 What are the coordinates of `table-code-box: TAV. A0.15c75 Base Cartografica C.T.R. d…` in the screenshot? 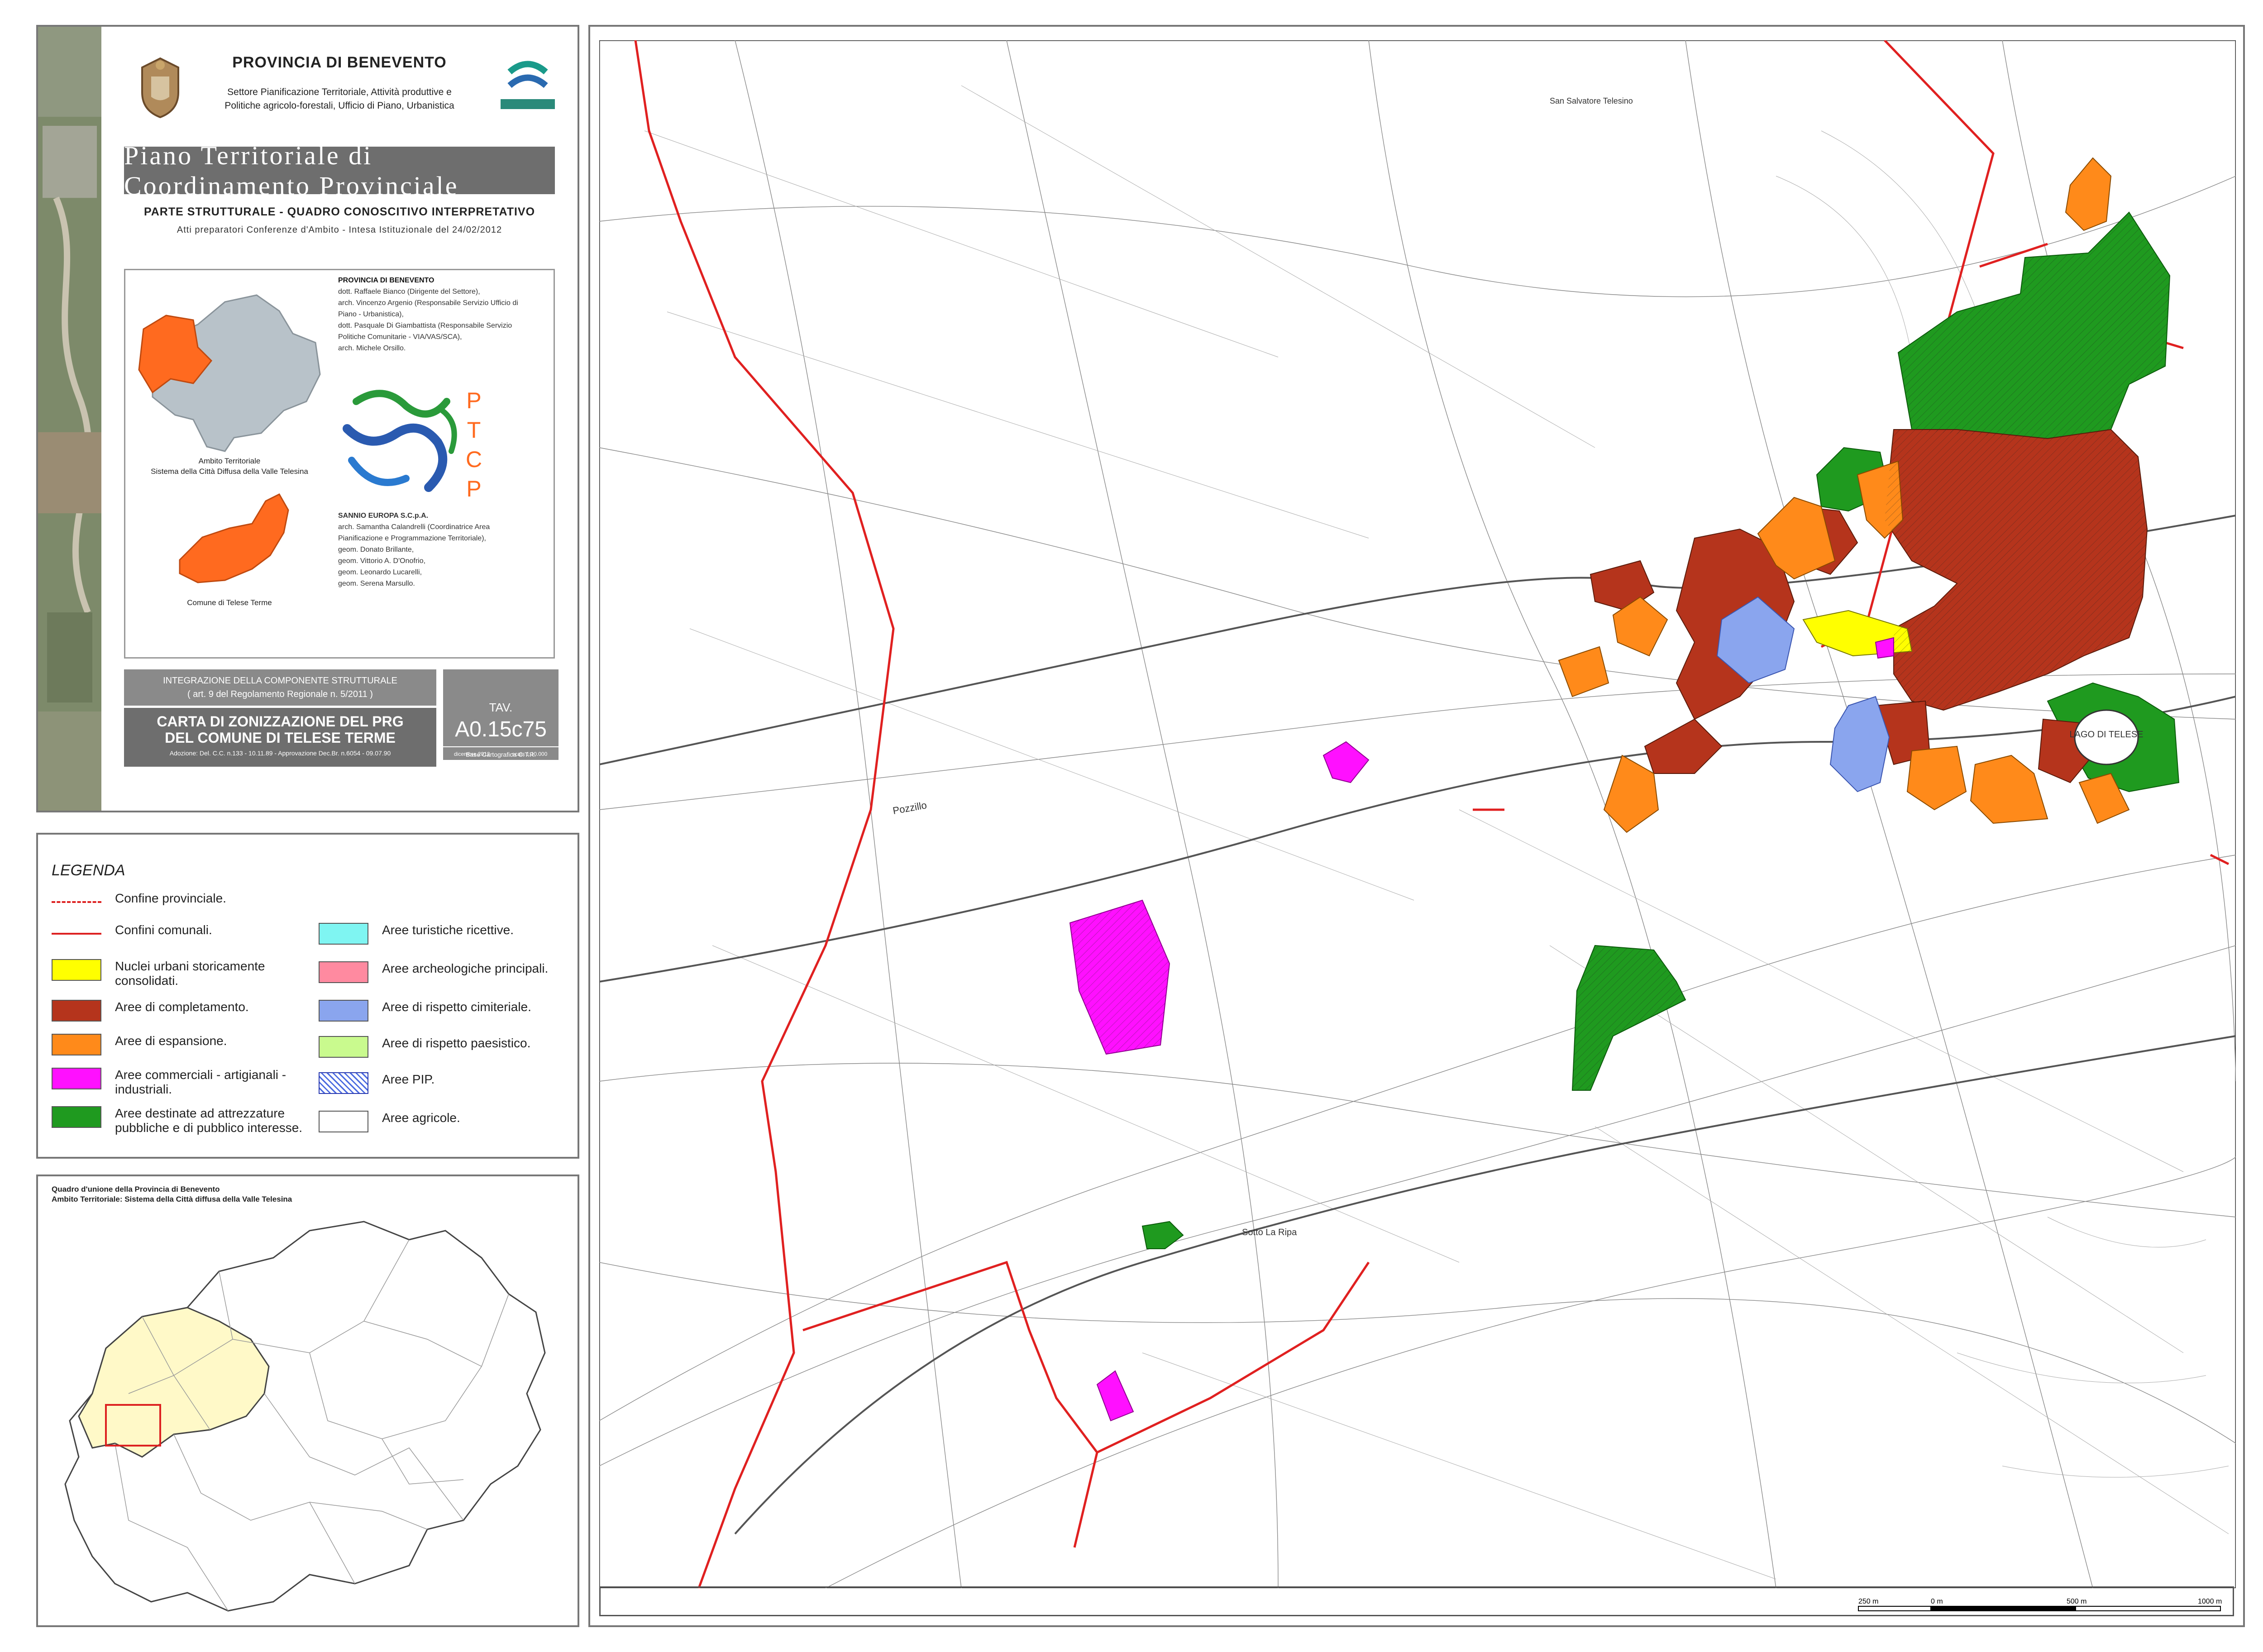 It's located at (501, 714).